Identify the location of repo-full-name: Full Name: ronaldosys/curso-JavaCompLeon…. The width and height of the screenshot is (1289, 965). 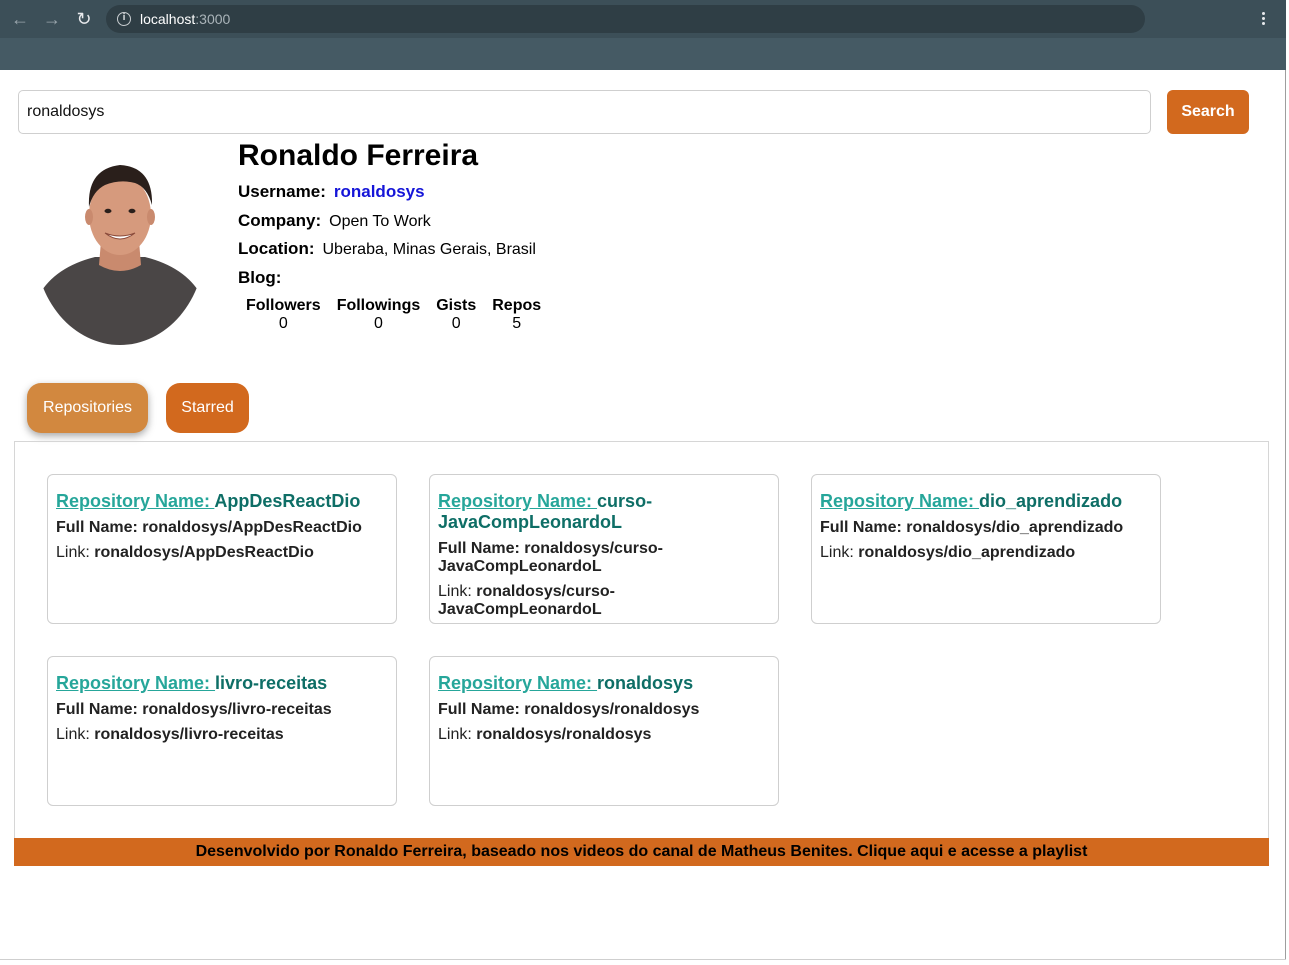
(604, 558).